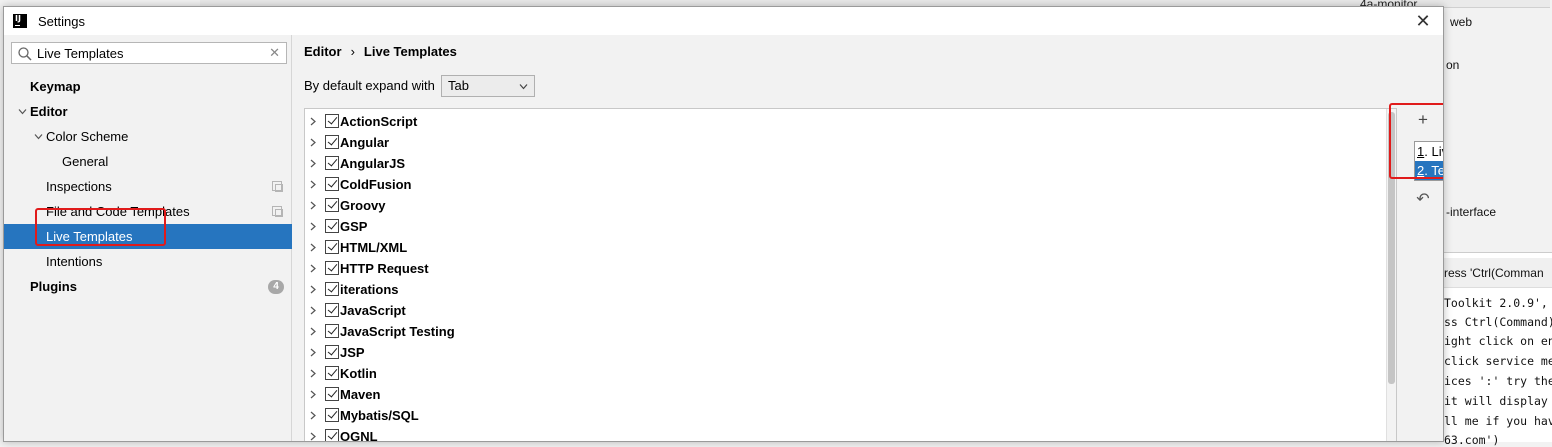 The width and height of the screenshot is (1552, 447). Describe the element at coordinates (850, 331) in the screenshot. I see `template-group-row: JavaScript Testing` at that location.